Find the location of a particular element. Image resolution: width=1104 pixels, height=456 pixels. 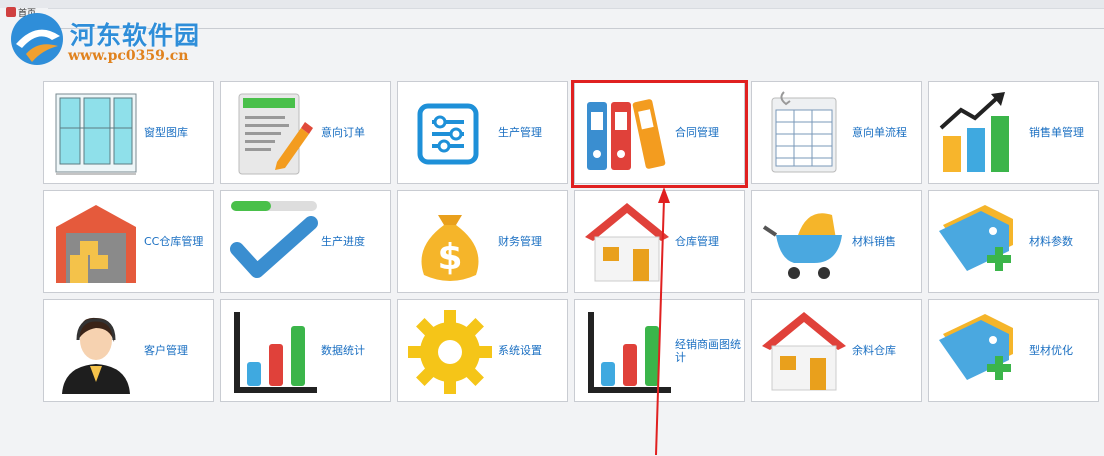

watermark: 河东软件园 www.pc0359.cn is located at coordinates (133, 38).